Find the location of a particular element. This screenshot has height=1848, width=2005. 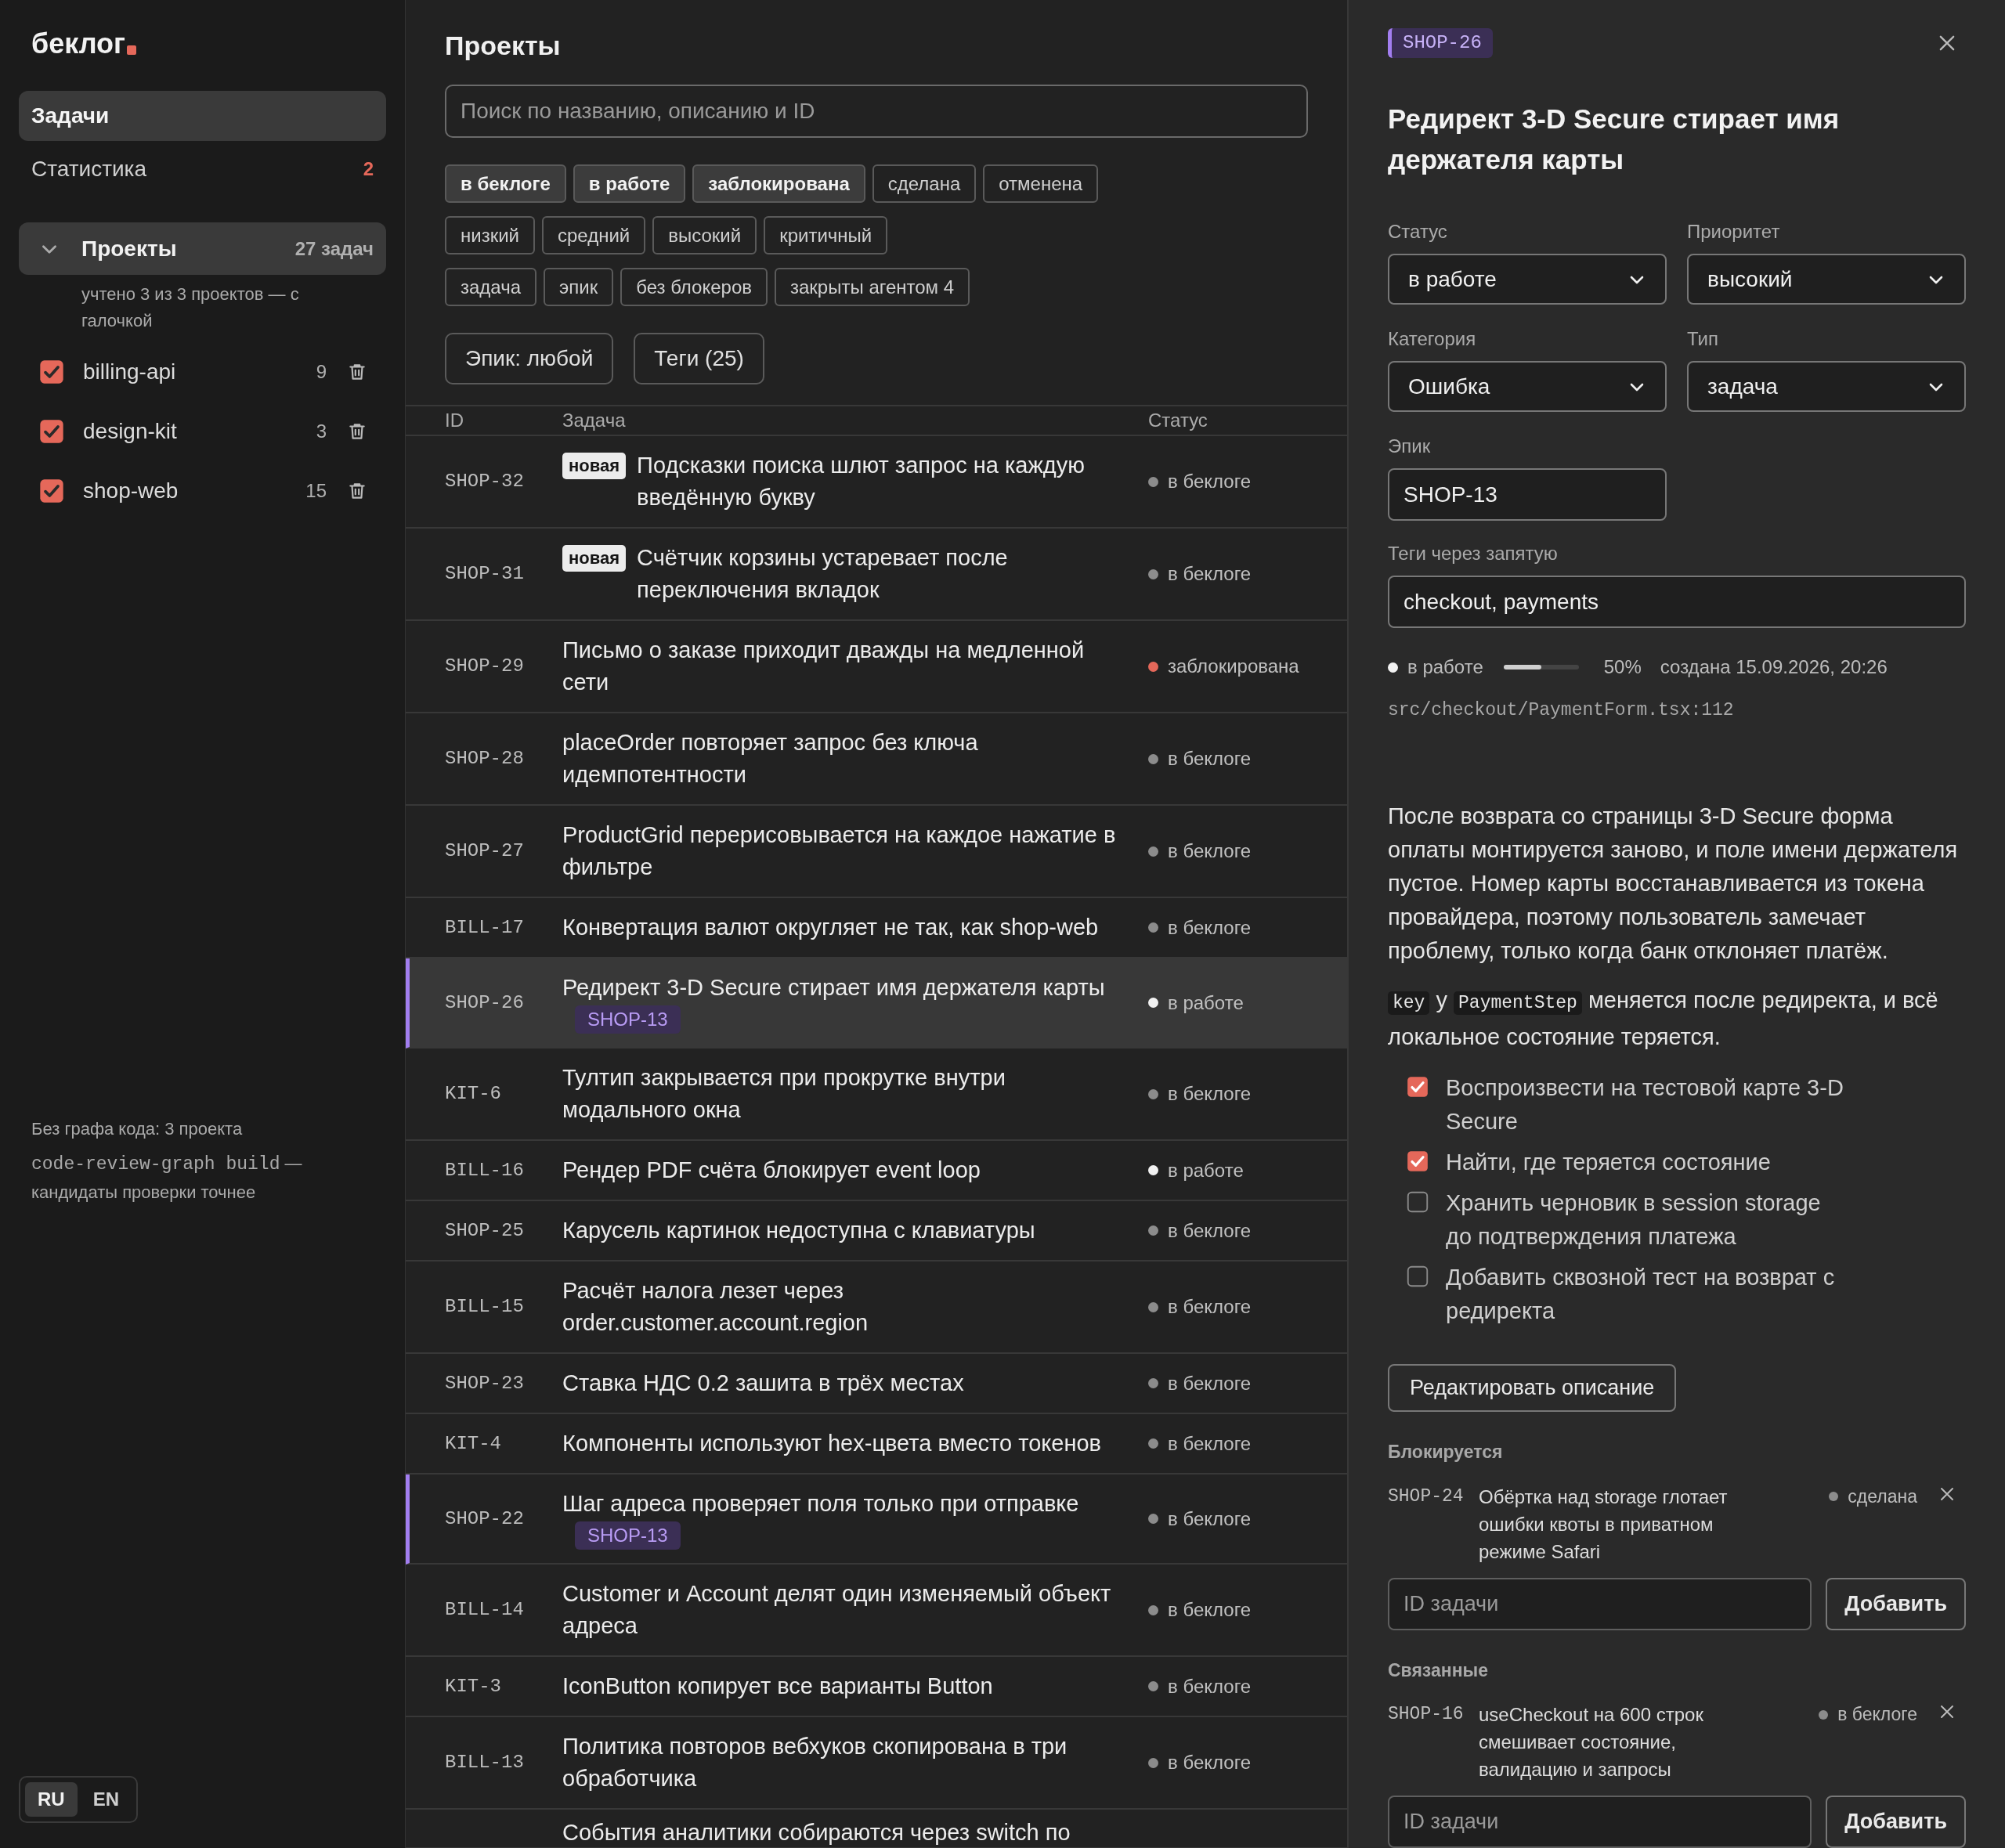

nav-label: Задачи is located at coordinates (70, 116).